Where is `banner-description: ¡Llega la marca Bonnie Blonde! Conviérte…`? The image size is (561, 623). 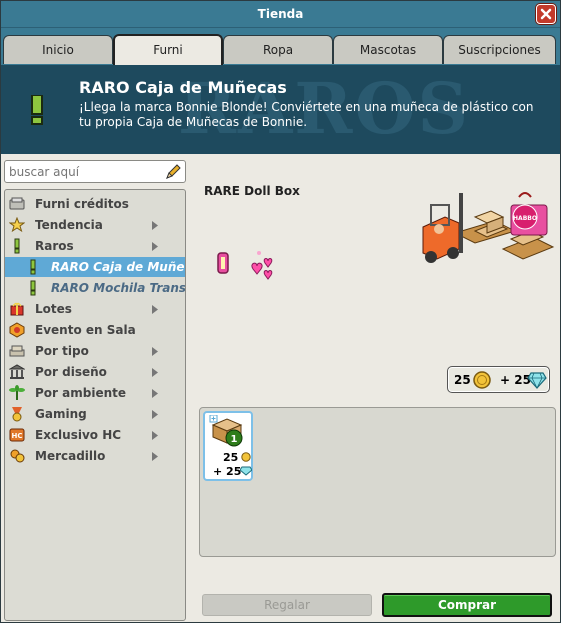 banner-description: ¡Llega la marca Bonnie Blonde! Conviérte… is located at coordinates (306, 114).